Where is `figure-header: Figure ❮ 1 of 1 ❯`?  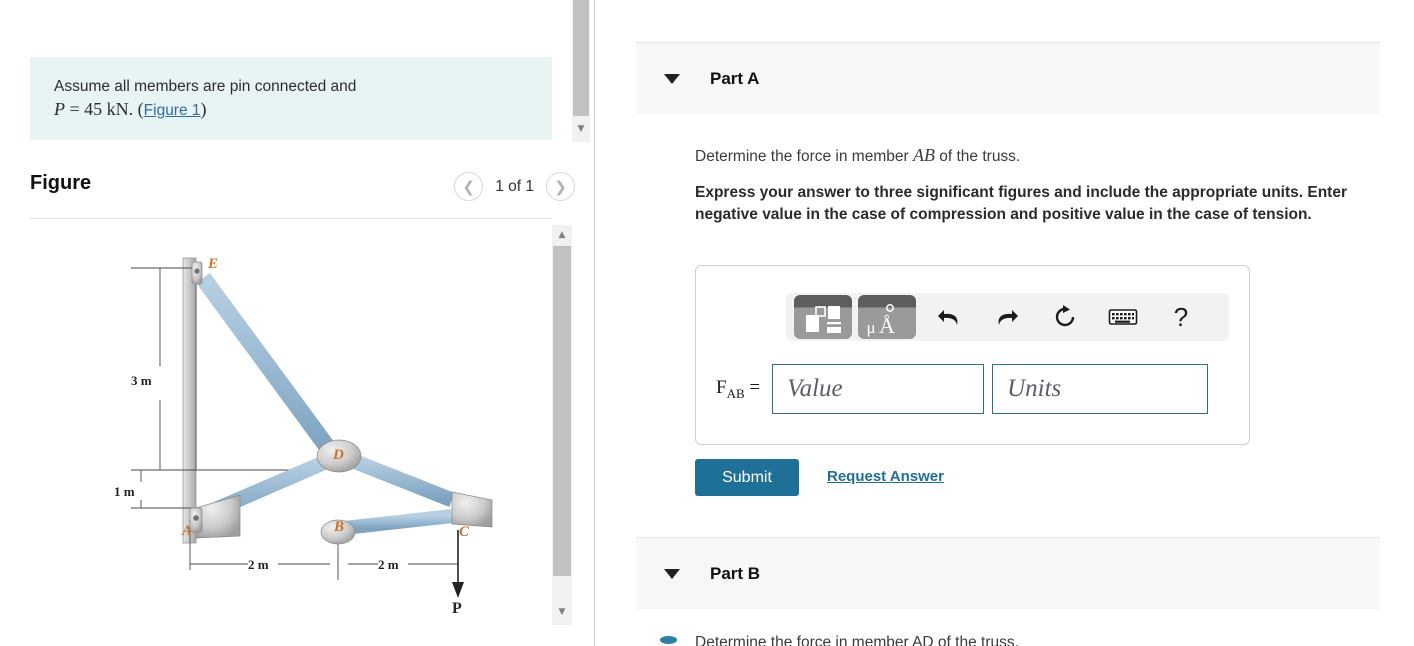 figure-header: Figure ❮ 1 of 1 ❯ is located at coordinates (302, 191).